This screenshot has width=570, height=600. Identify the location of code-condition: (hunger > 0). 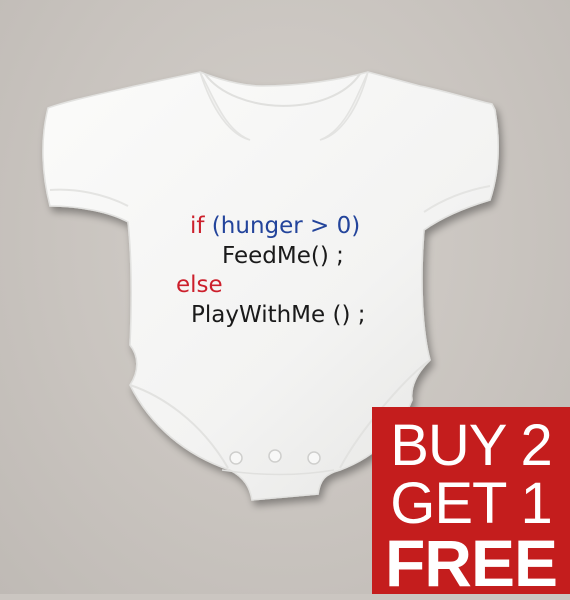
(282, 226).